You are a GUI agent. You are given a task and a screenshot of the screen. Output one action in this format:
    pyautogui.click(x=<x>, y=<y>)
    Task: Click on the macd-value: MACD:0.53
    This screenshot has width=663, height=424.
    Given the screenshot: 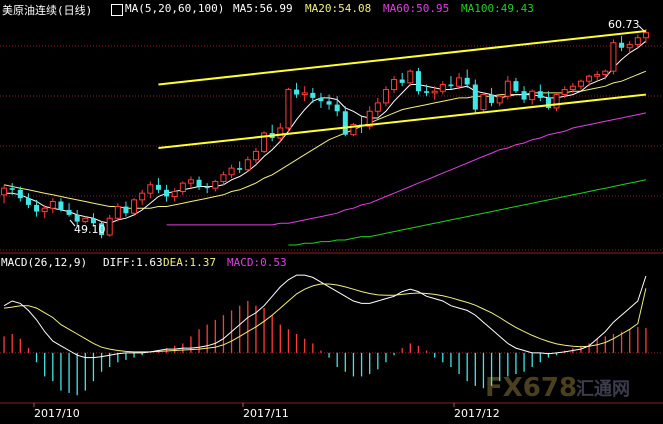 What is the action you would take?
    pyautogui.click(x=257, y=262)
    